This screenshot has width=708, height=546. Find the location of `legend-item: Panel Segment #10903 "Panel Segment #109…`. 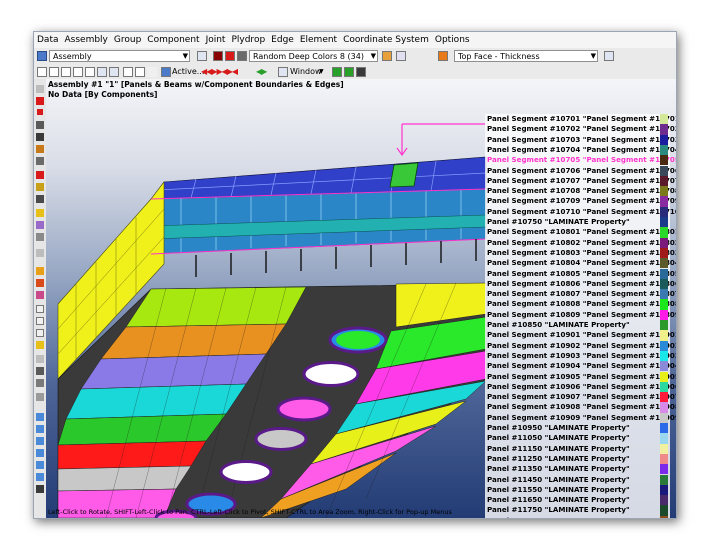

legend-item: Panel Segment #10903 "Panel Segment #109… is located at coordinates (581, 356).